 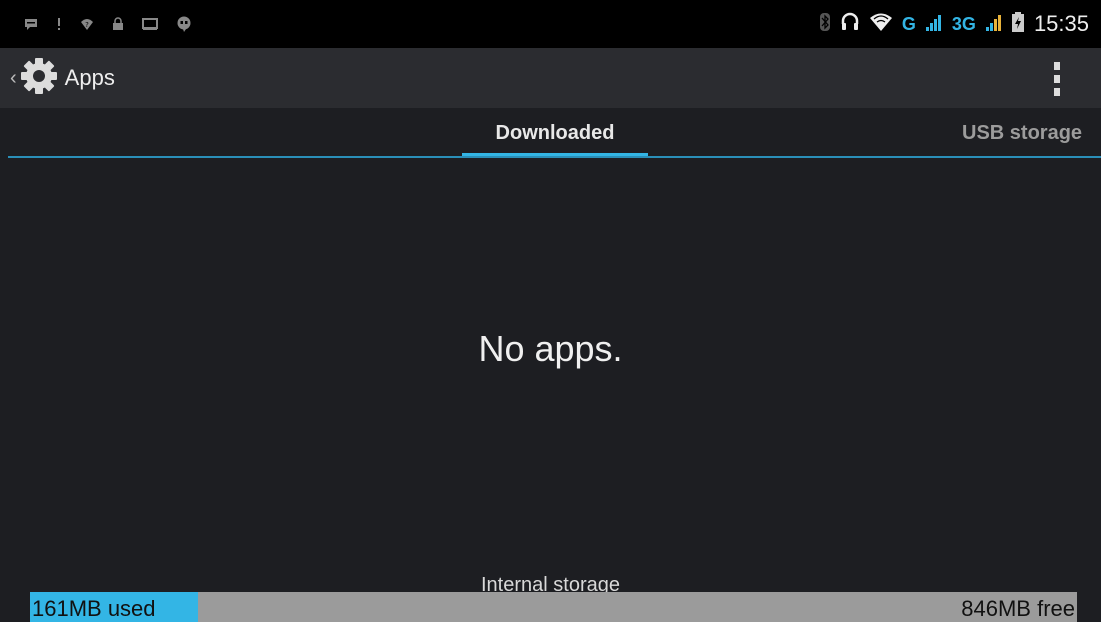 What do you see at coordinates (908, 23) in the screenshot?
I see `network-type-label: G` at bounding box center [908, 23].